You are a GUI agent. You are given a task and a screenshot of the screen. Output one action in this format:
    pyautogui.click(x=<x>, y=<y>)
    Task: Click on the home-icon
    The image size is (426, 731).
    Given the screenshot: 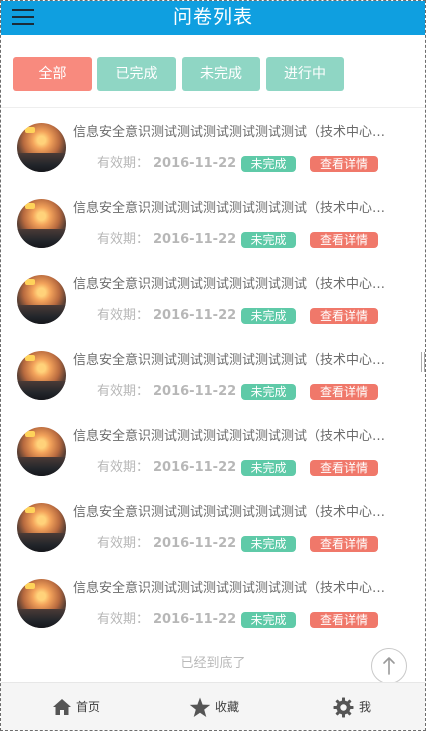 What is the action you would take?
    pyautogui.click(x=62, y=707)
    